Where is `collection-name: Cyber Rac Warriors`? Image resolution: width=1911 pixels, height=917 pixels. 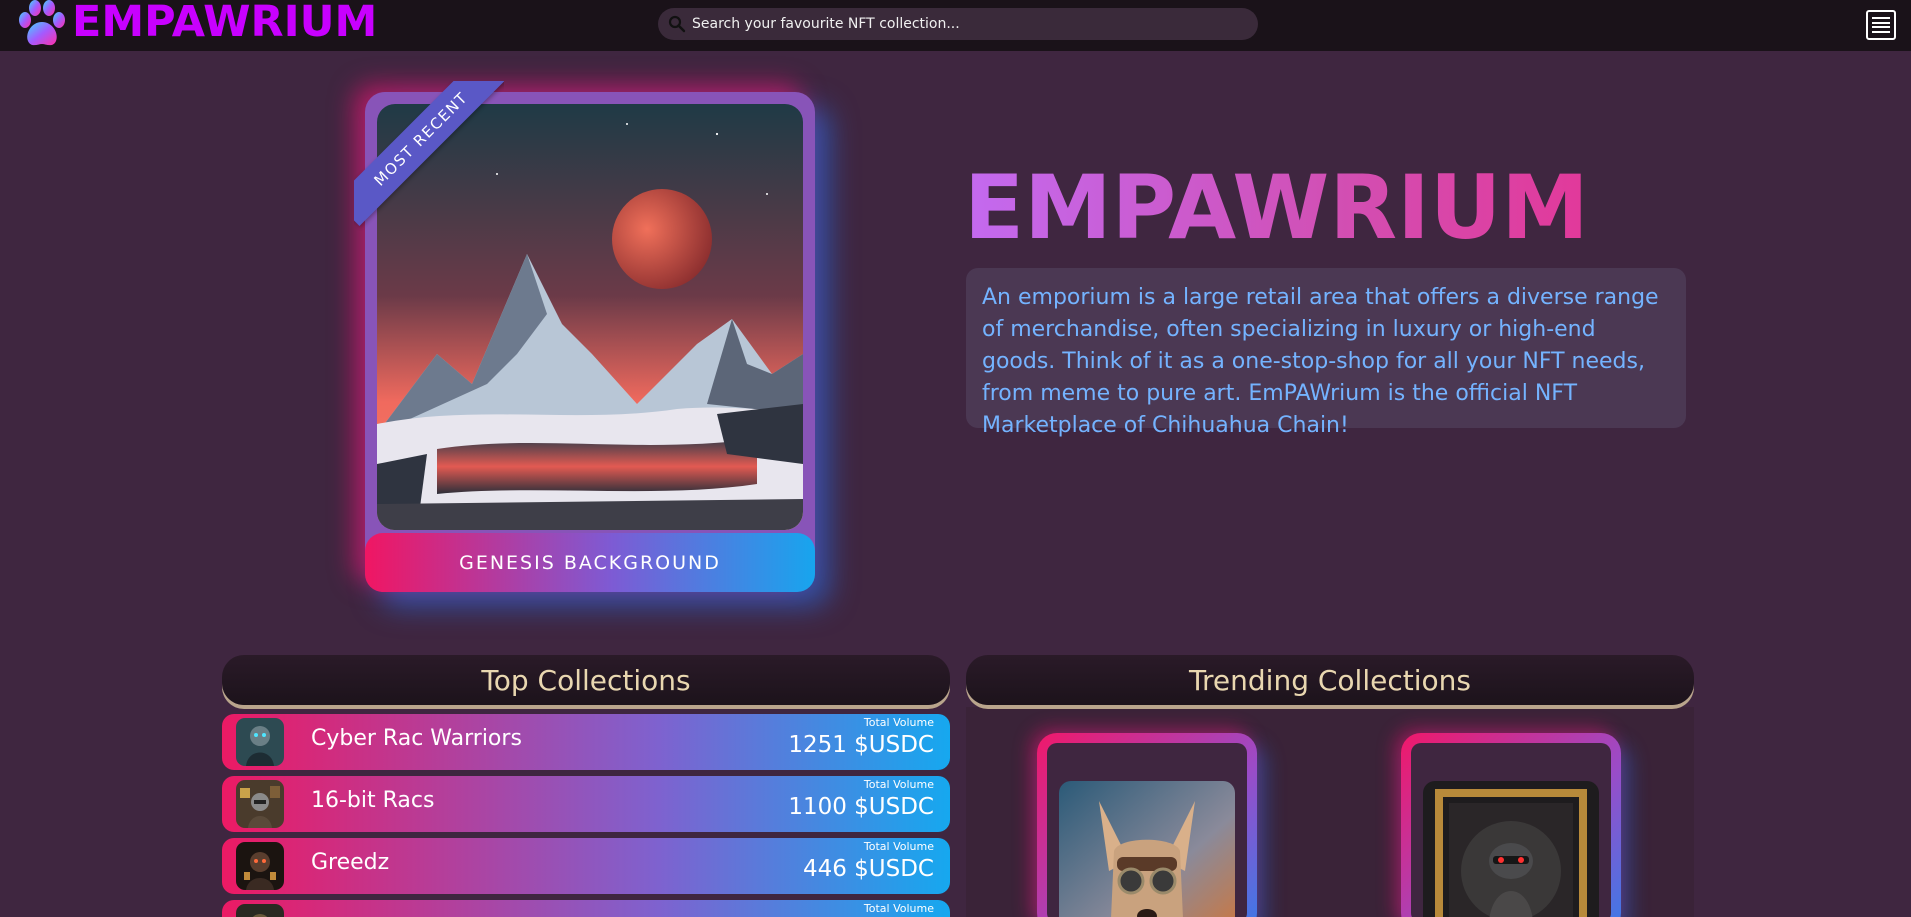
collection-name: Cyber Rac Warriors is located at coordinates (416, 738).